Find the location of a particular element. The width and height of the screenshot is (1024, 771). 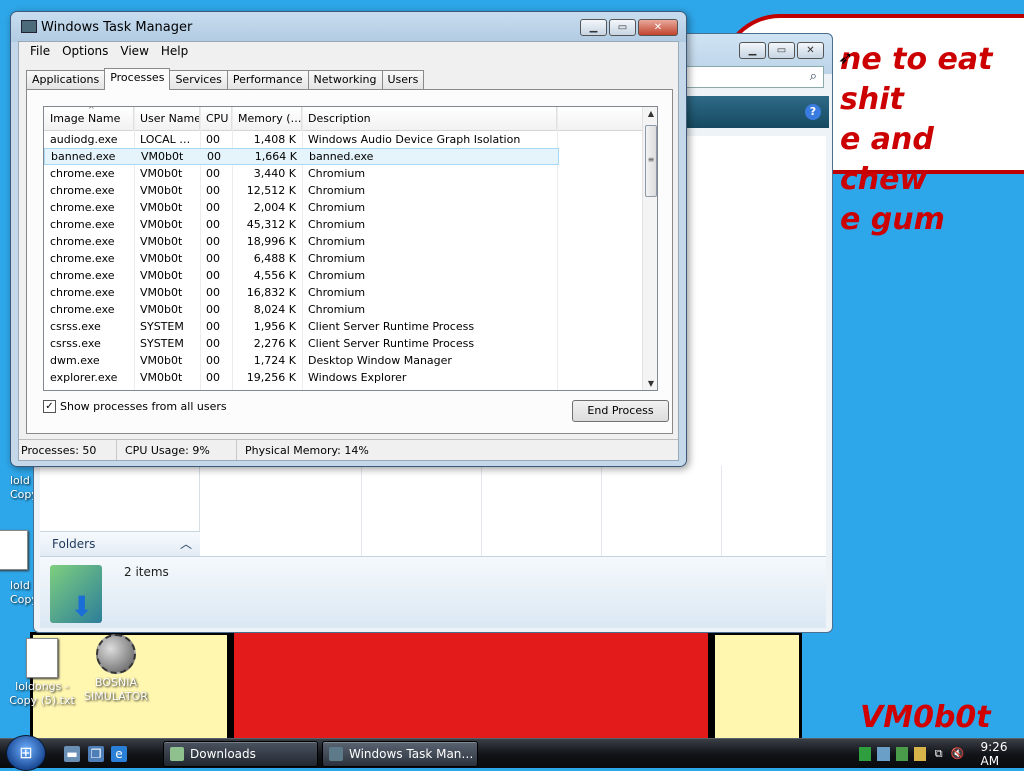

tab-processes: Processes is located at coordinates (137, 79).